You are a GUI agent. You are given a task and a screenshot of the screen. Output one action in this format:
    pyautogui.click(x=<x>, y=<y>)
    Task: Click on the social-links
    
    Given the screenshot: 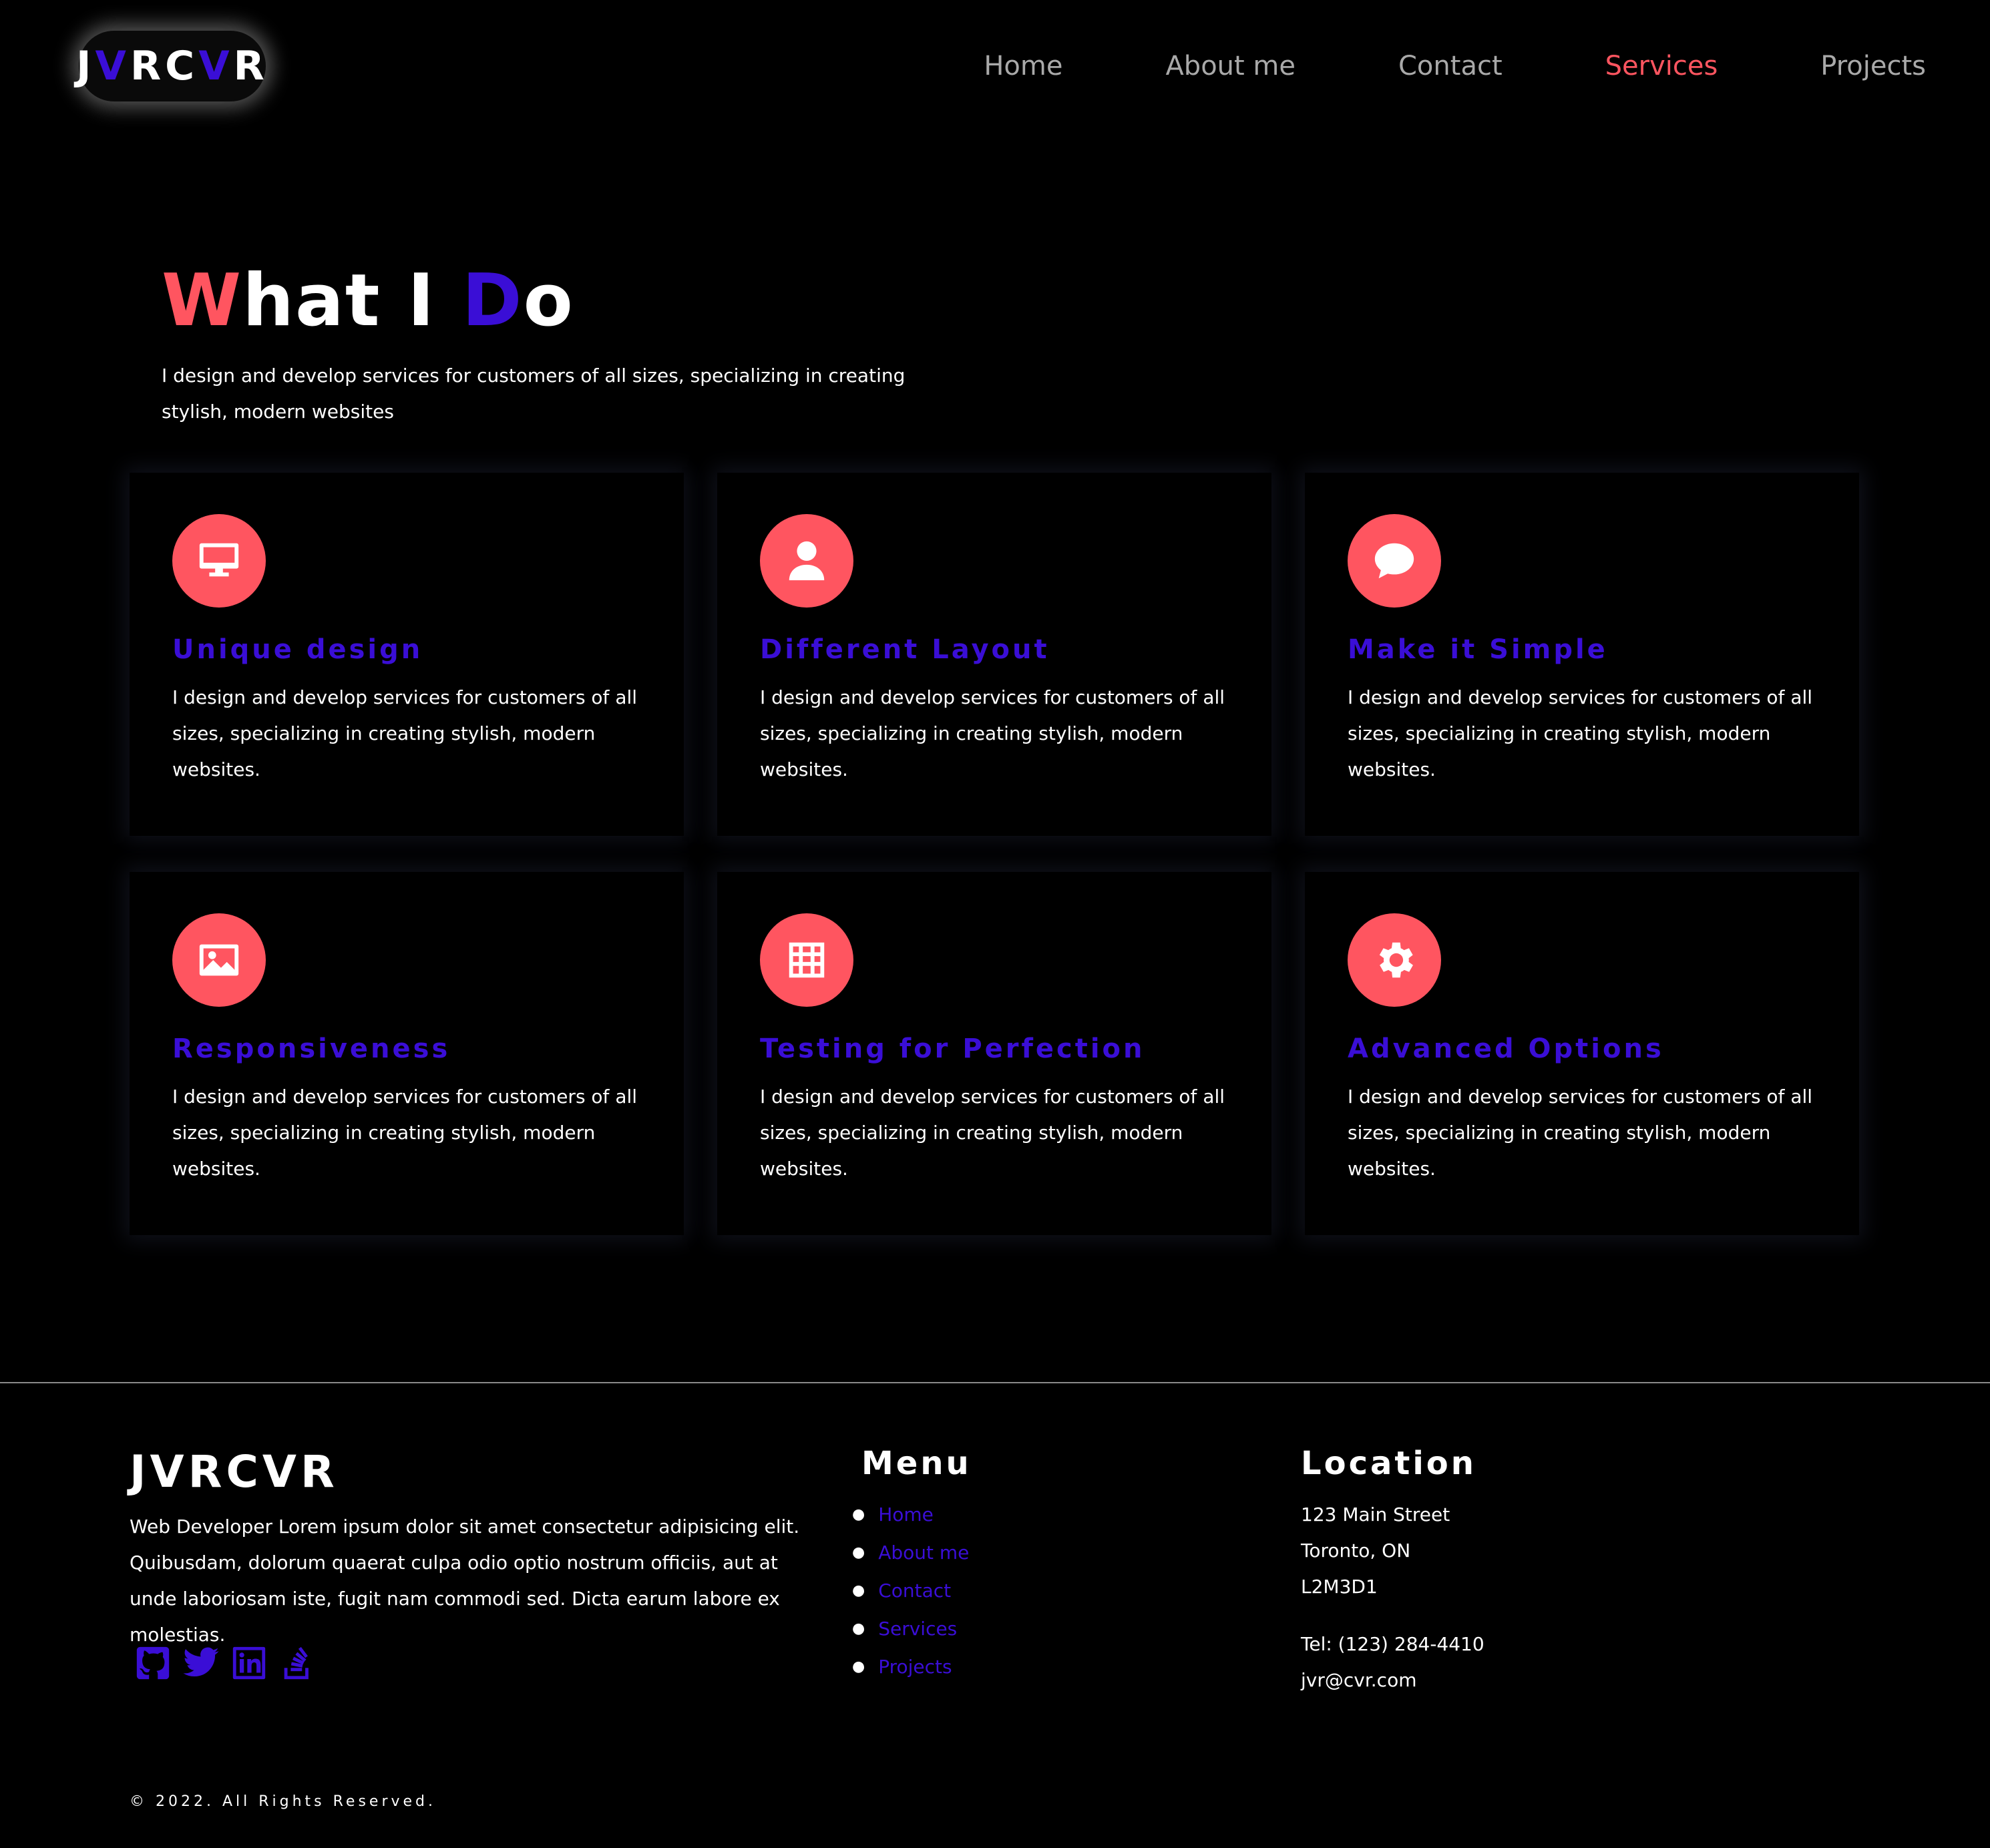 What is the action you would take?
    pyautogui.click(x=225, y=1664)
    